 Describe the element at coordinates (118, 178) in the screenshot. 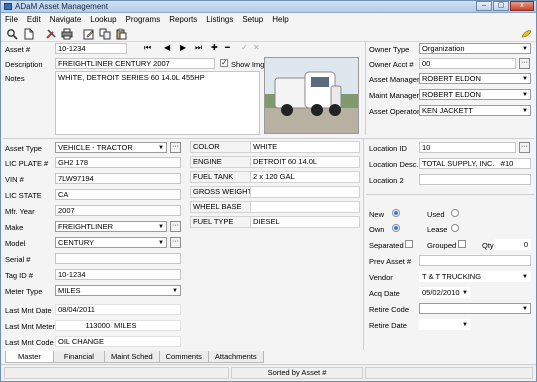

I see `vin-input: 7LW97194` at that location.